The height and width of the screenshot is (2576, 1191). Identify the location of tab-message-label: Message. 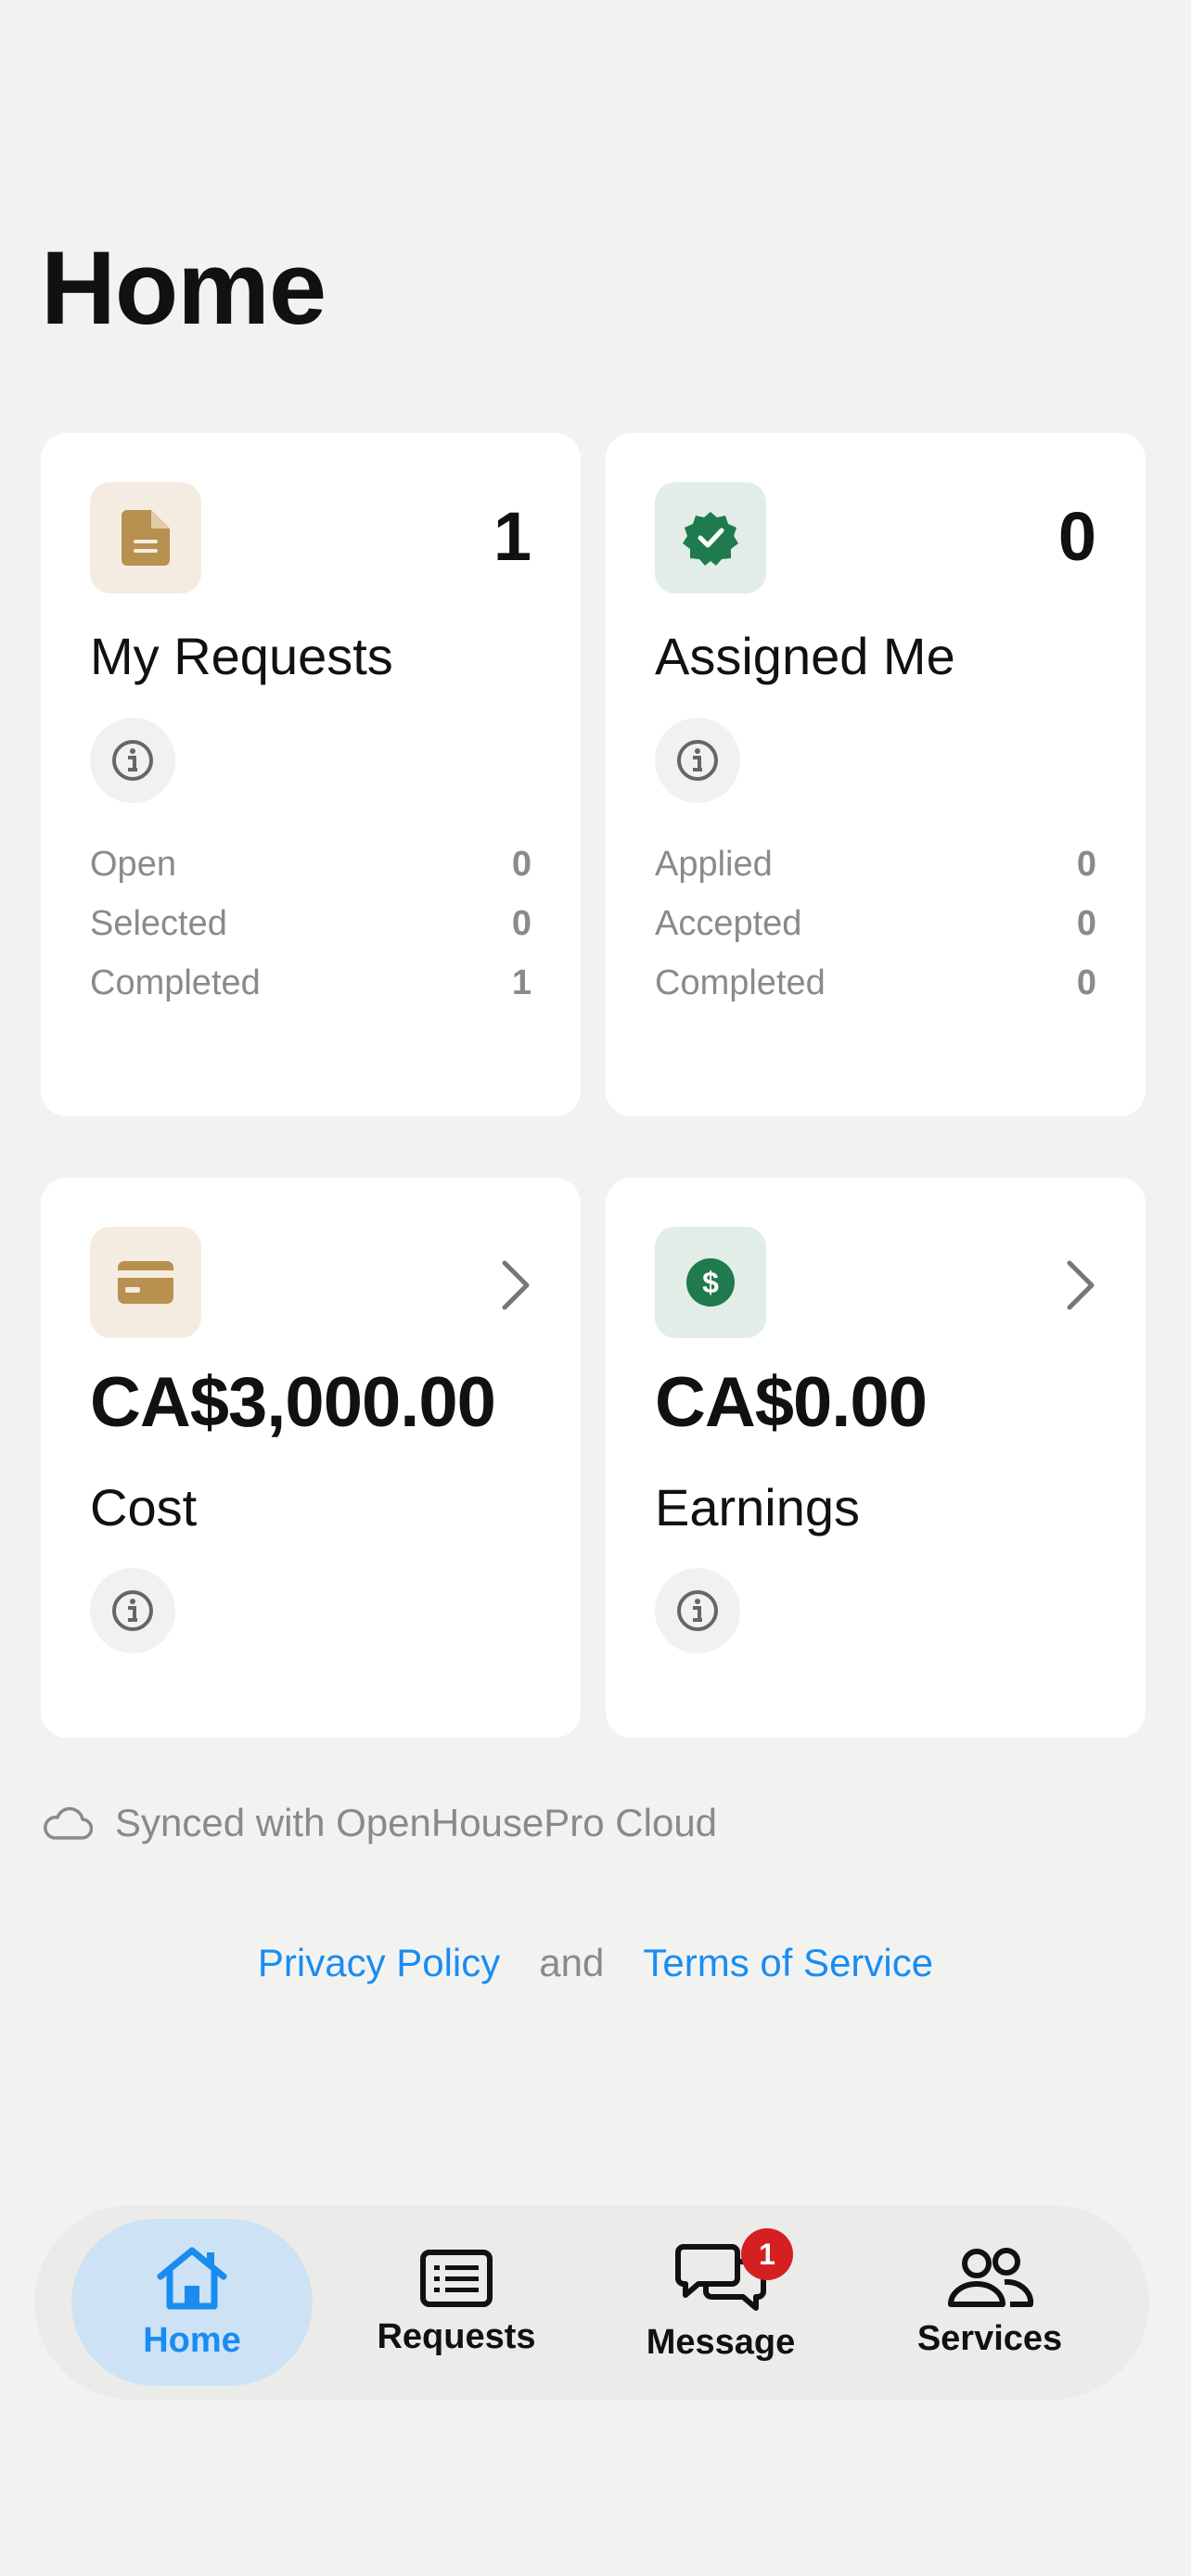
(721, 2342).